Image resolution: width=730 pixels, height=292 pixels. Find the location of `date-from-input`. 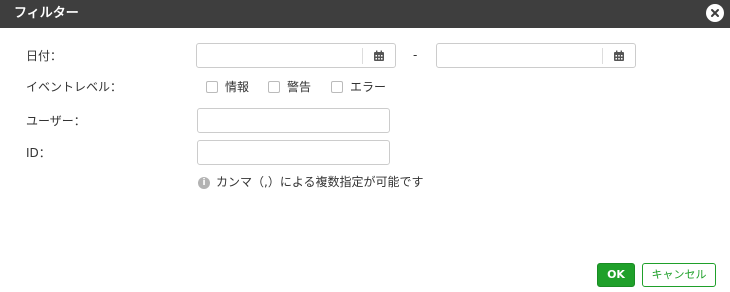

date-from-input is located at coordinates (278, 55).